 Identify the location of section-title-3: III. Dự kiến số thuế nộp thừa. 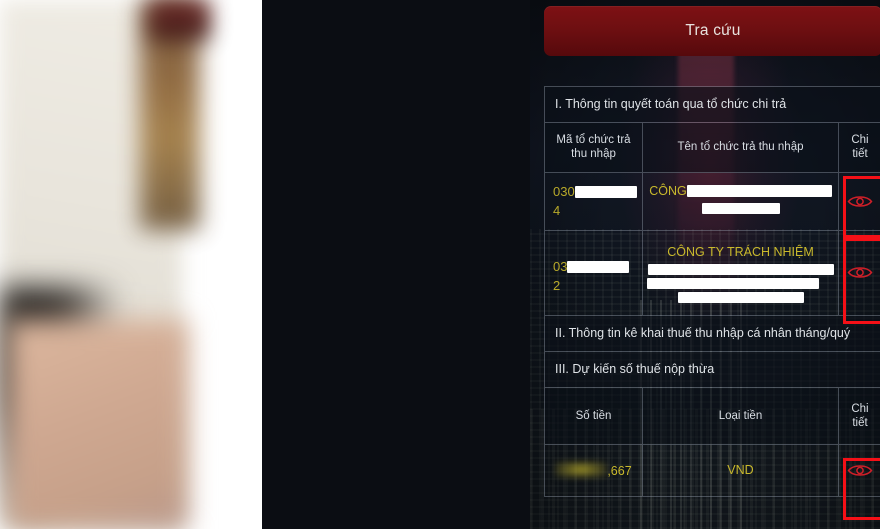
(712, 369).